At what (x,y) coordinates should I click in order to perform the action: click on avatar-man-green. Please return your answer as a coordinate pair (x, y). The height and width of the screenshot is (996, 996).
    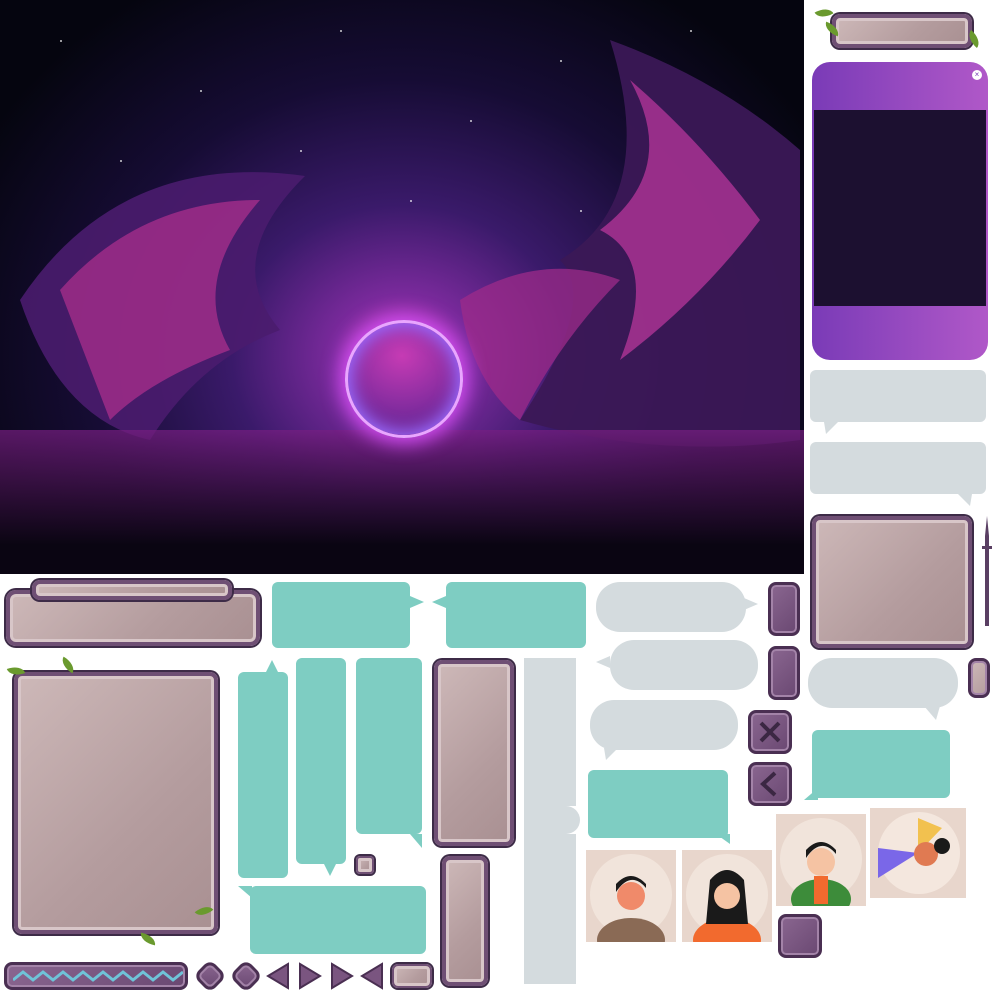
    Looking at the image, I should click on (821, 860).